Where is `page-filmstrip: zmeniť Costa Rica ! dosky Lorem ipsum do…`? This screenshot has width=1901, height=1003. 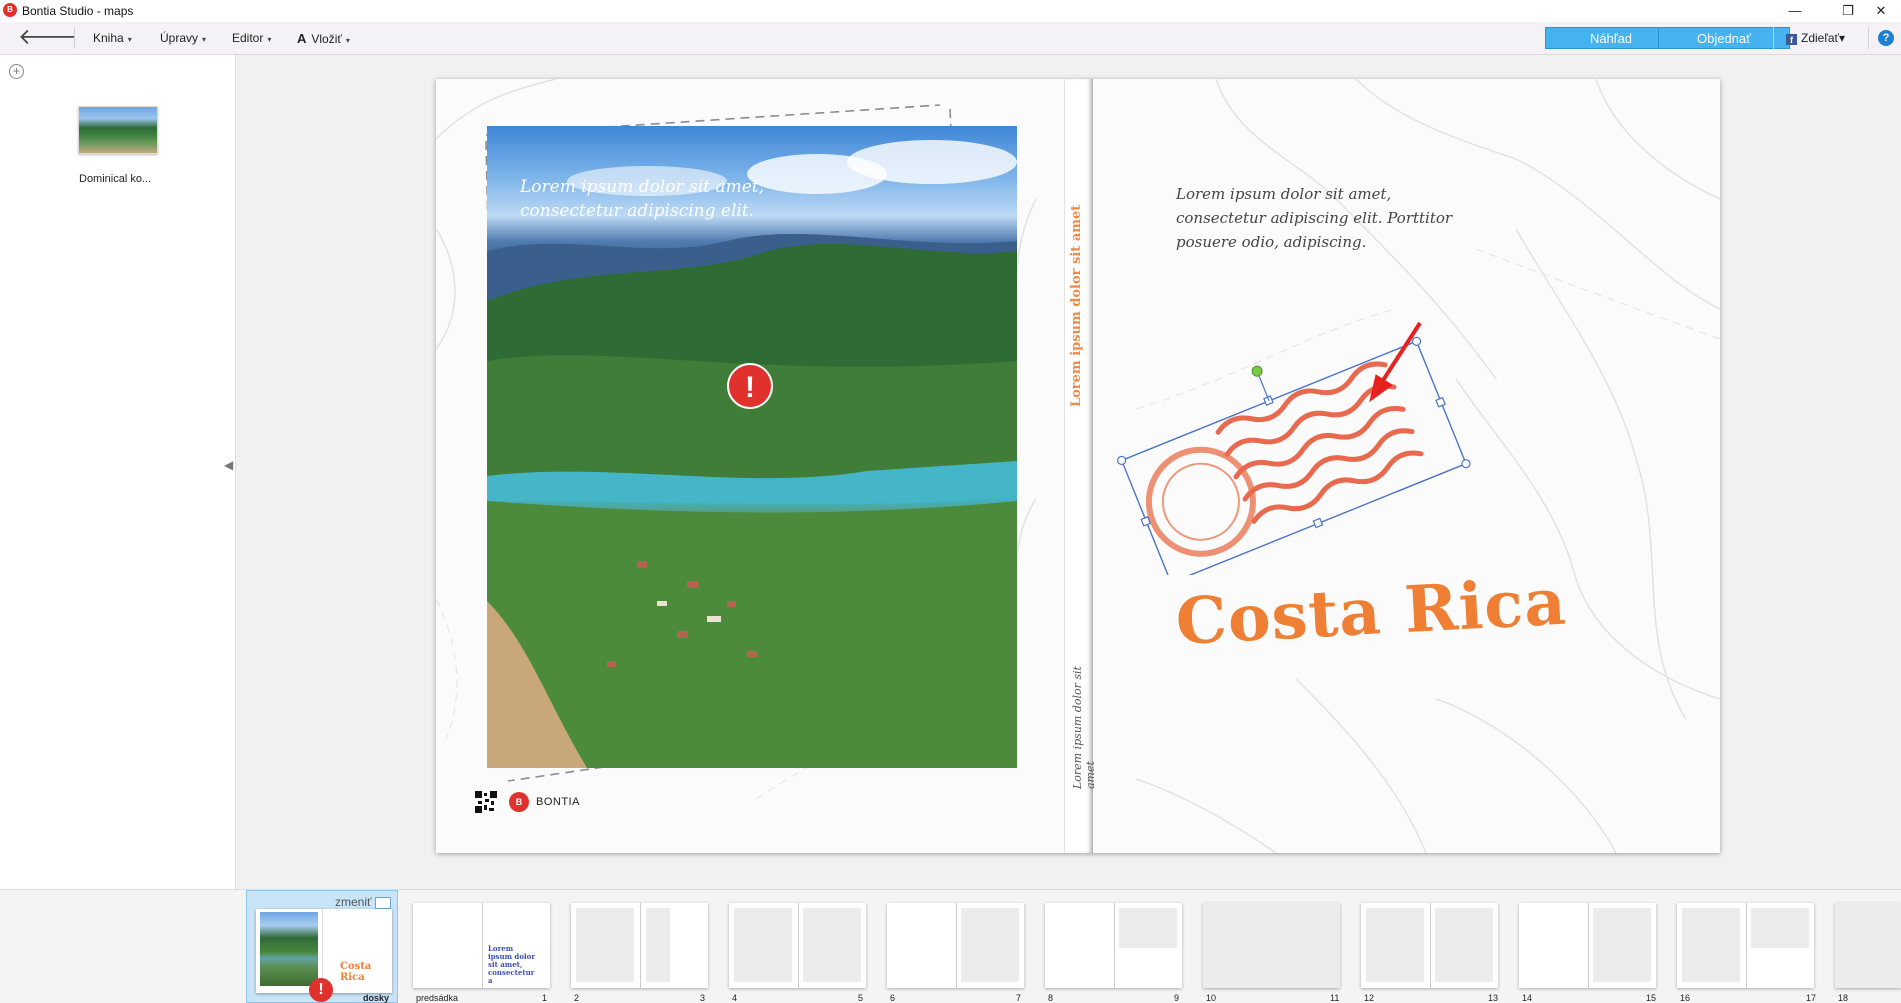 page-filmstrip: zmeniť Costa Rica ! dosky Lorem ipsum do… is located at coordinates (950, 946).